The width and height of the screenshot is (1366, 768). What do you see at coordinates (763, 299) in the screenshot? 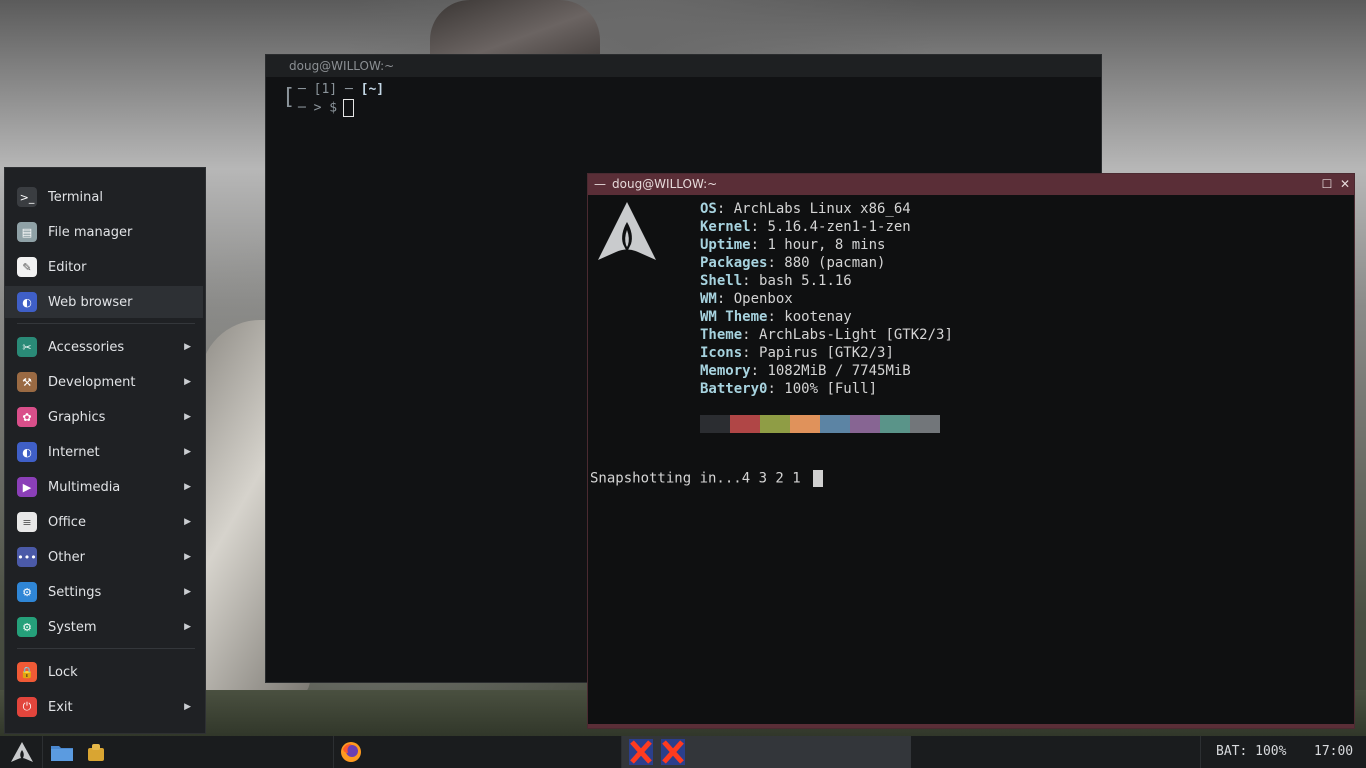
I see `info-value: Openbox` at bounding box center [763, 299].